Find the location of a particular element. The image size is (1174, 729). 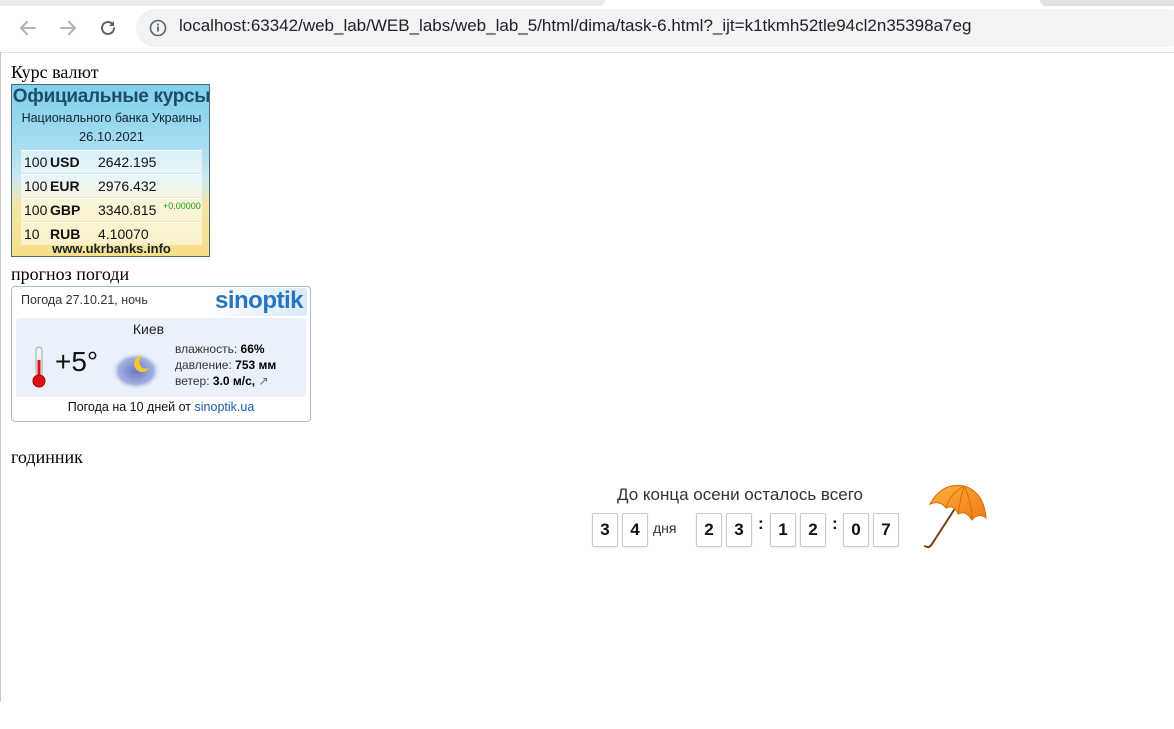

back-button is located at coordinates (28, 28).